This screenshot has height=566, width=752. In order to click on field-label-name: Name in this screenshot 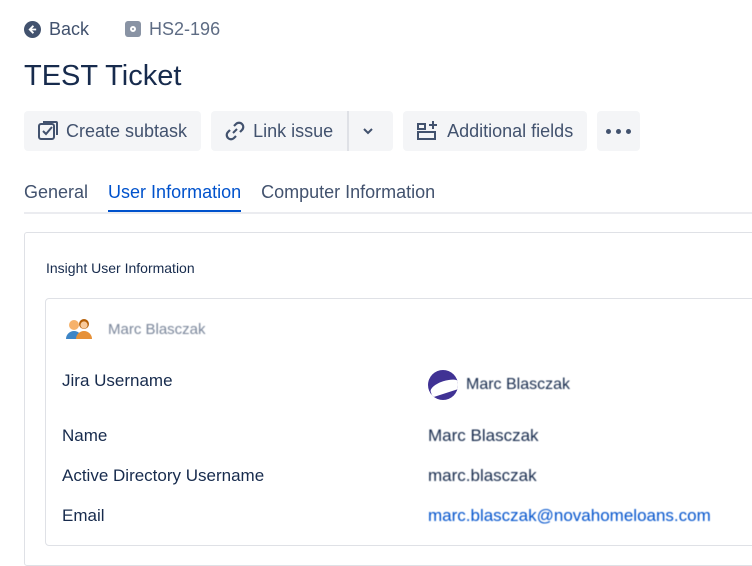, I will do `click(85, 435)`.